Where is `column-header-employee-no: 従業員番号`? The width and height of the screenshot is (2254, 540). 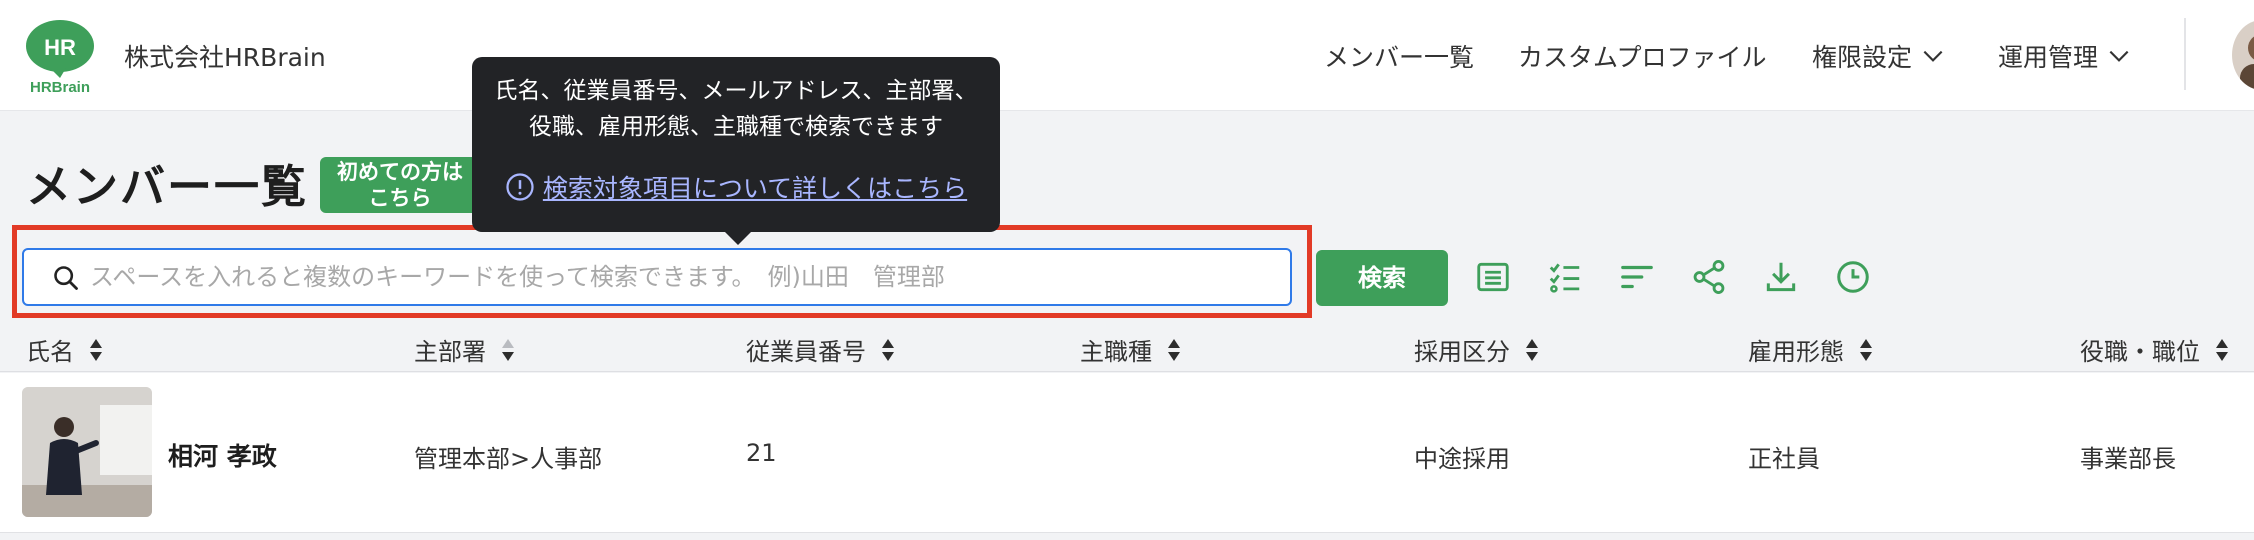
column-header-employee-no: 従業員番号 is located at coordinates (821, 349).